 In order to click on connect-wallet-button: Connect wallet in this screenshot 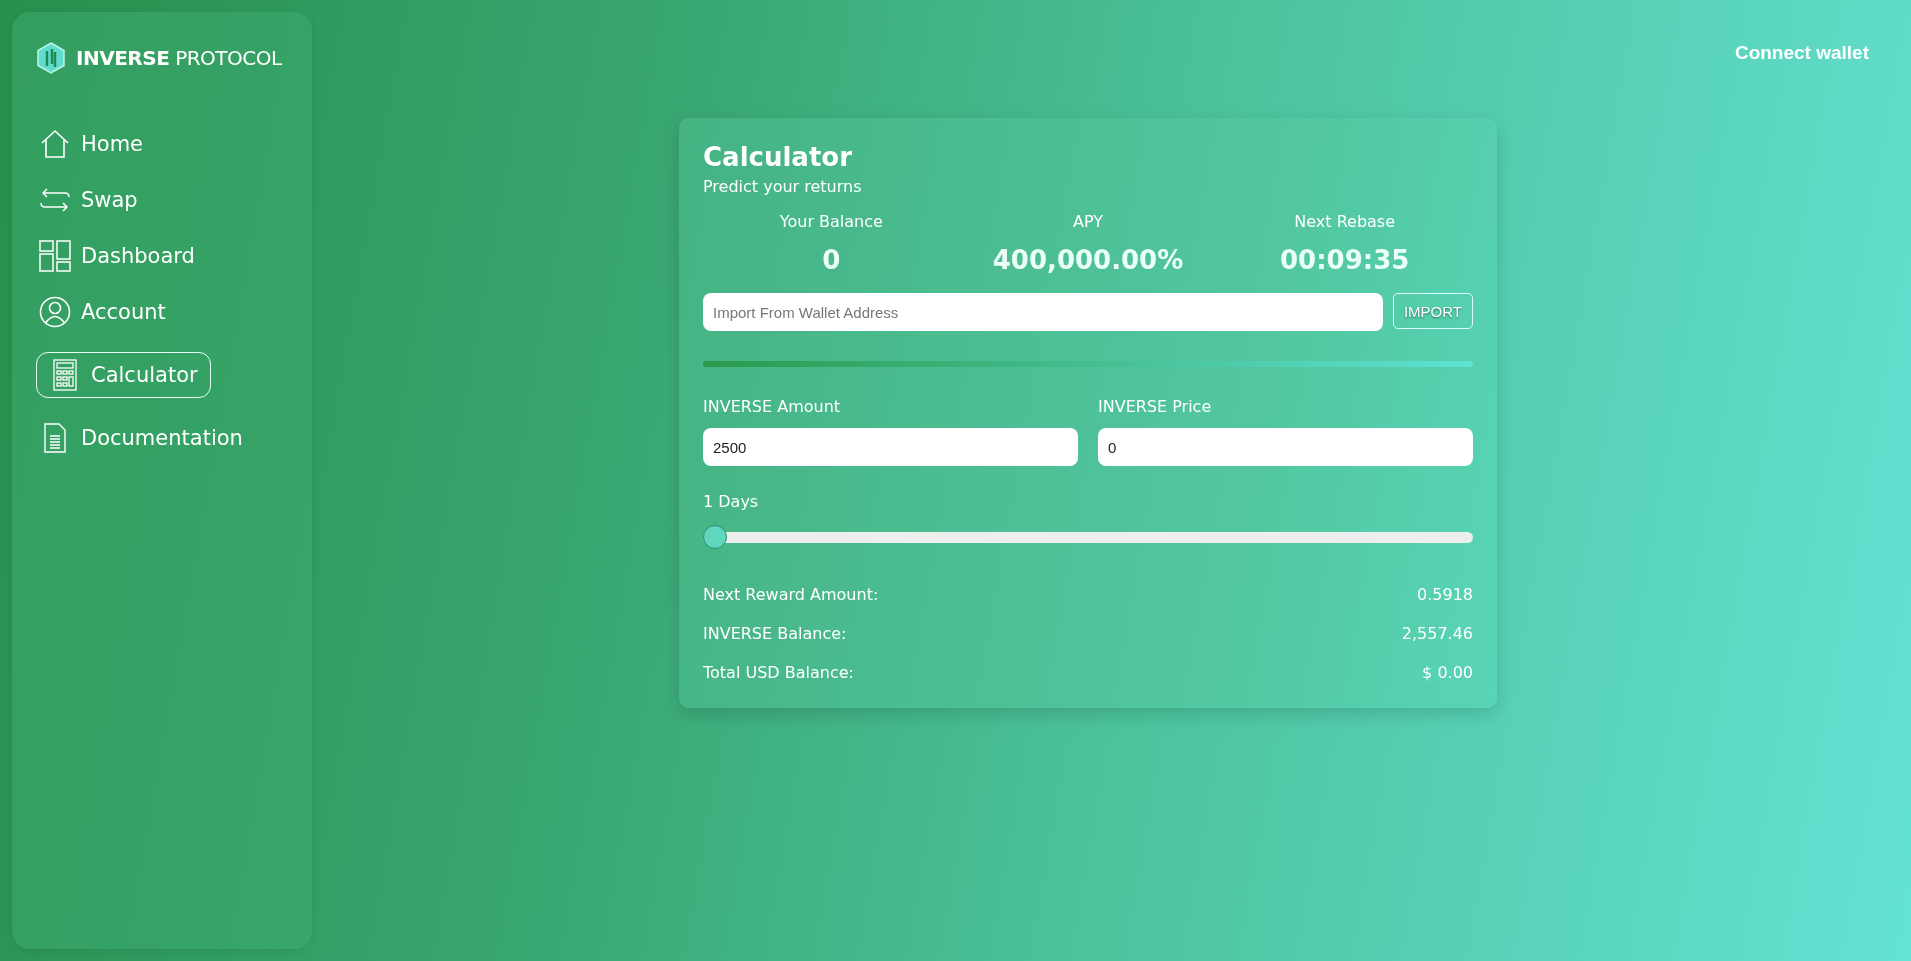, I will do `click(1801, 53)`.